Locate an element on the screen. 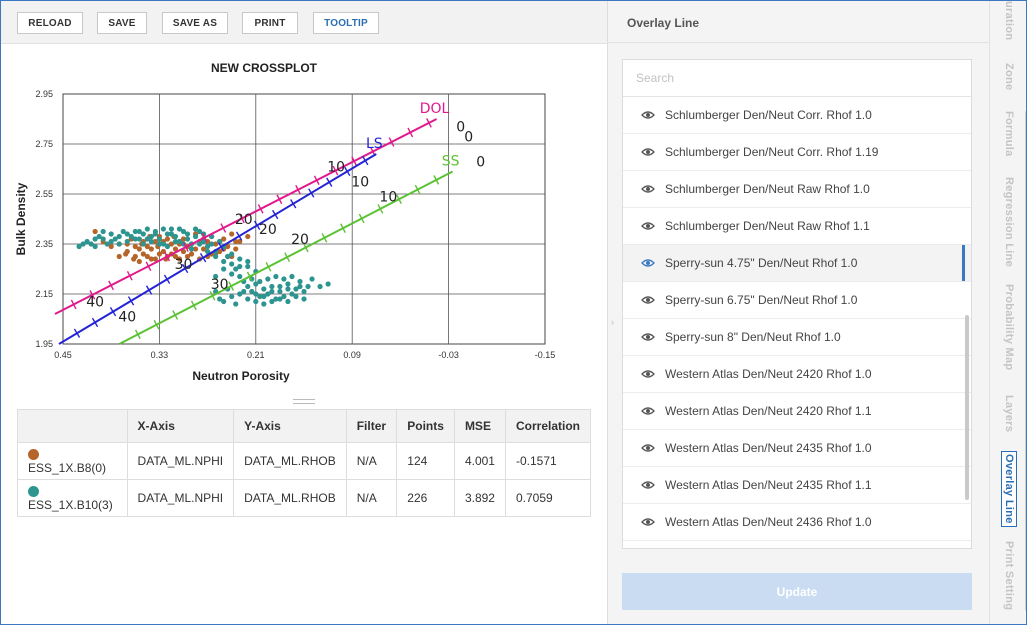 This screenshot has height=625, width=1027. overlay-list-item: Schlumberger Den/Neut Corr. Rhof 1.19 is located at coordinates (797, 152).